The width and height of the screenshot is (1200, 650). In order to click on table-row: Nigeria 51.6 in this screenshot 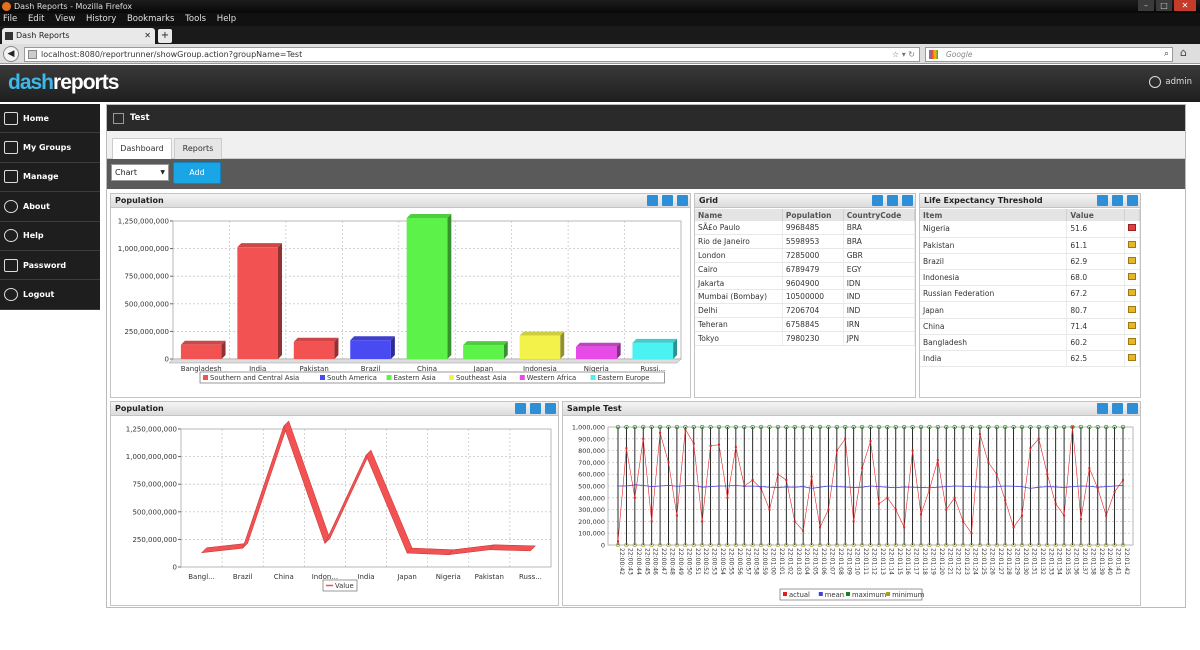, I will do `click(1030, 229)`.